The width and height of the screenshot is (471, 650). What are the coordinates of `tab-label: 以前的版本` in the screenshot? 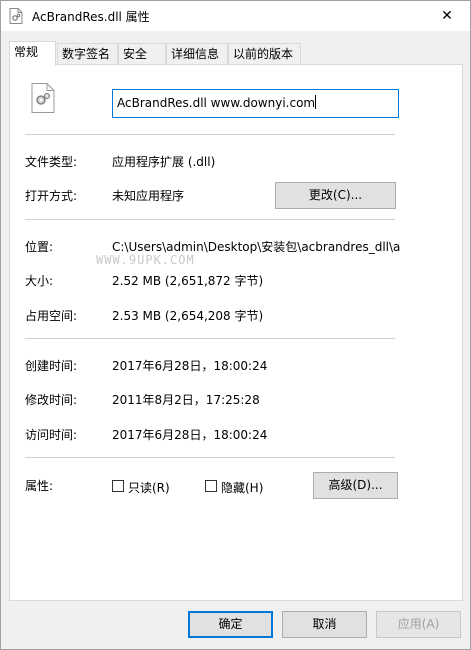 It's located at (263, 54).